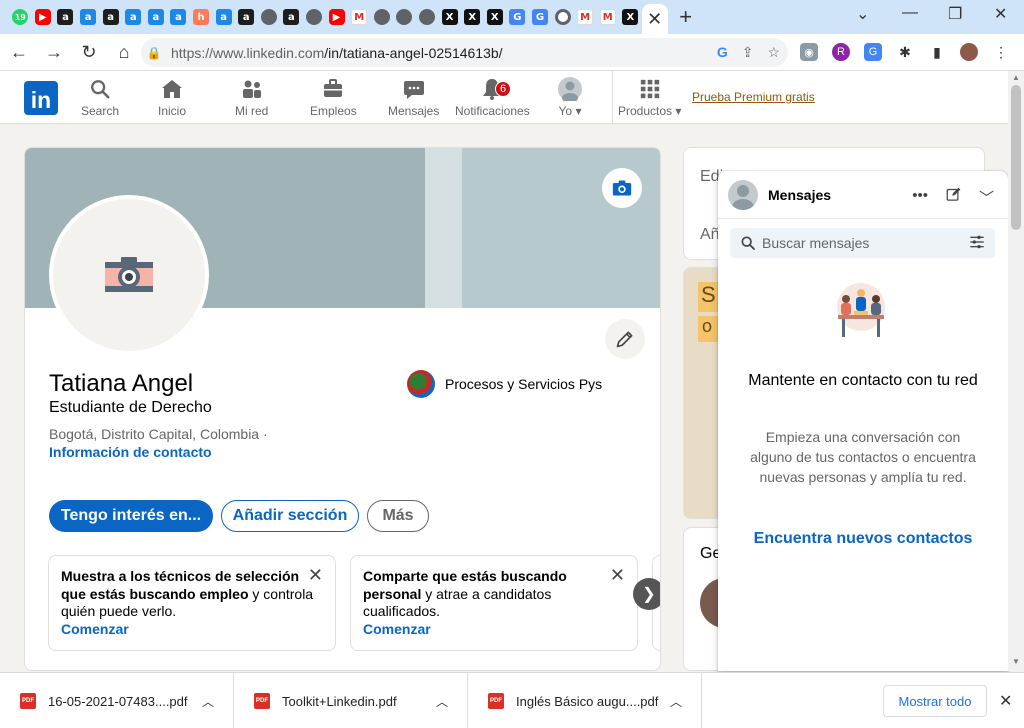 This screenshot has width=1024, height=728. What do you see at coordinates (986, 197) in the screenshot?
I see `chevron-down-icon: ﹀` at bounding box center [986, 197].